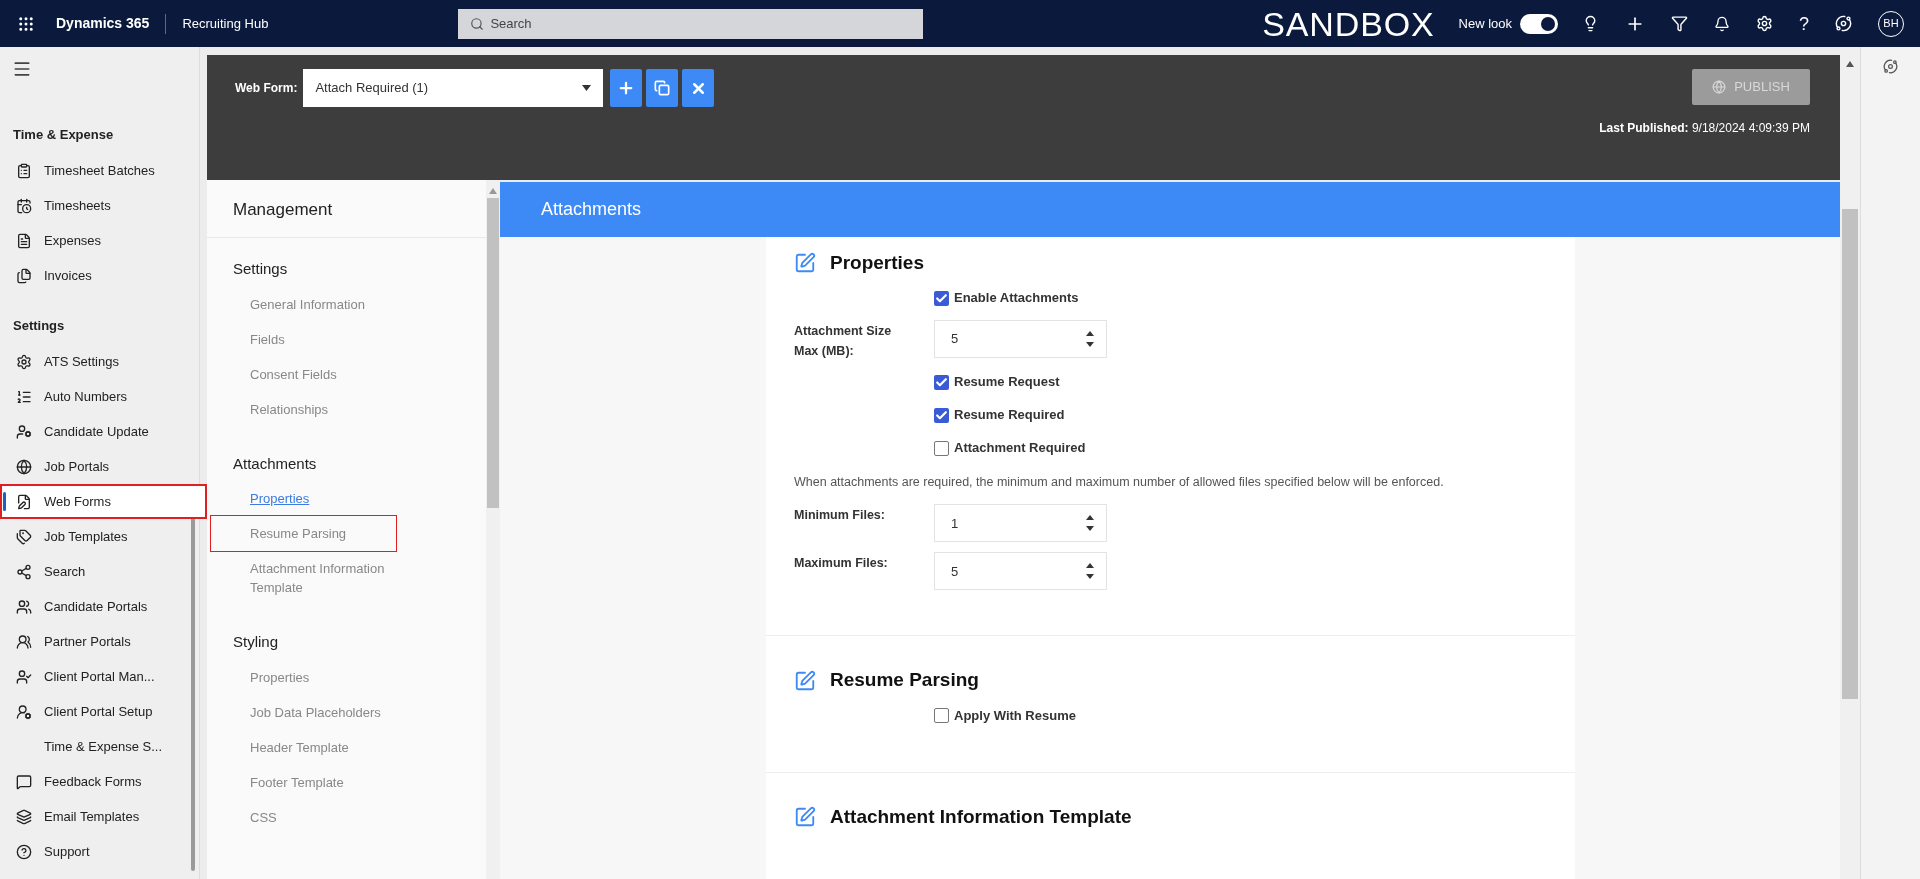 The image size is (1920, 879). I want to click on group-heading: Styling, so click(256, 642).